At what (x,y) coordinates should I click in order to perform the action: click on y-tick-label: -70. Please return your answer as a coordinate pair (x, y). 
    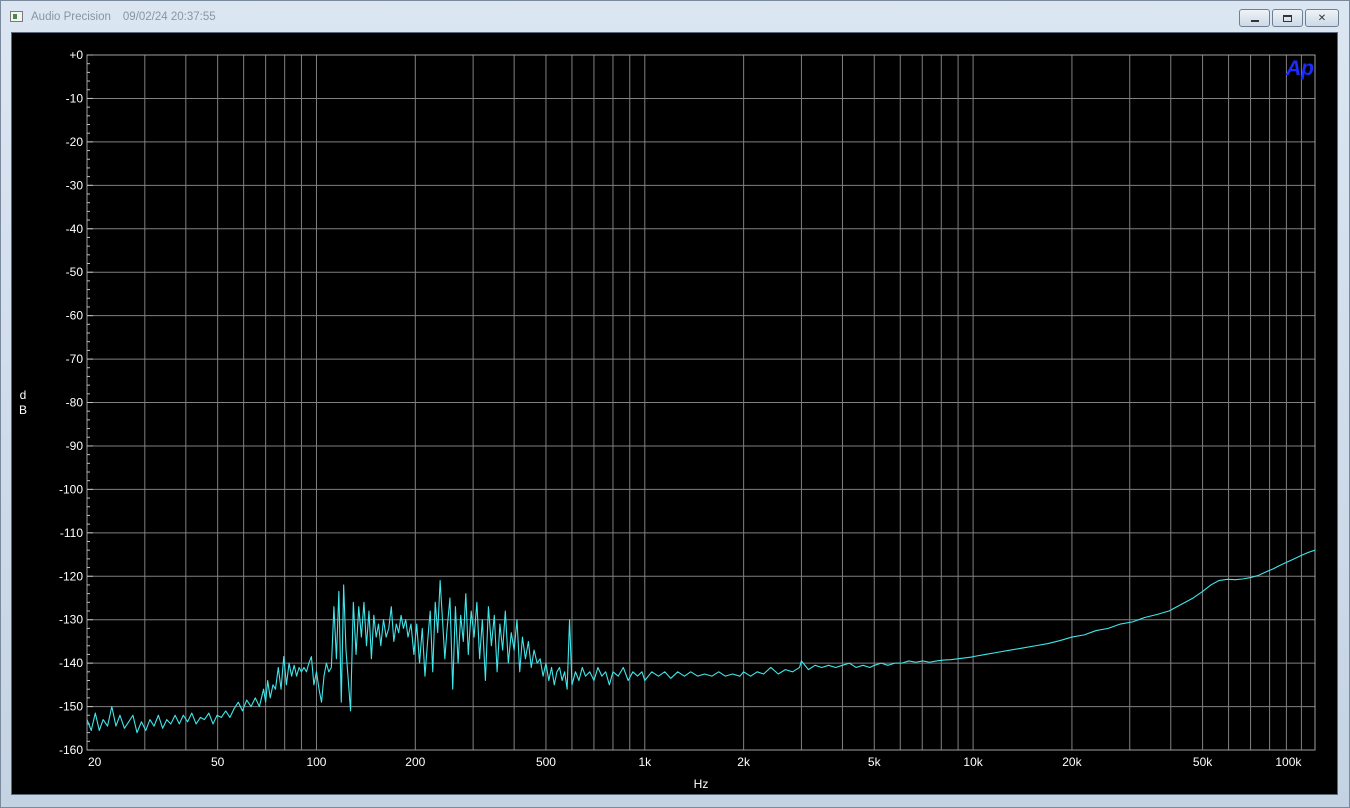
    Looking at the image, I should click on (75, 359).